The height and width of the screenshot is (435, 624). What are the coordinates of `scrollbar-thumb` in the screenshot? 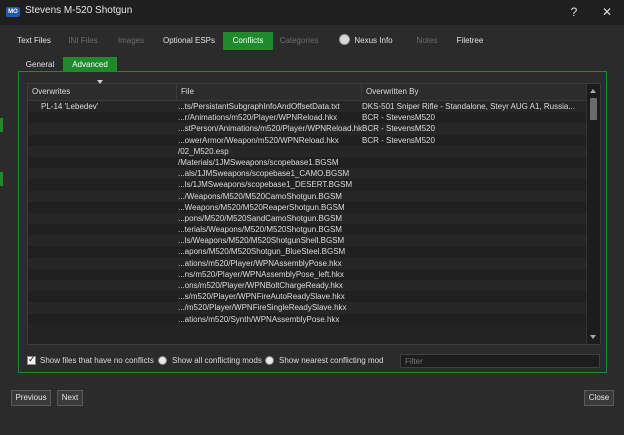 It's located at (593, 109).